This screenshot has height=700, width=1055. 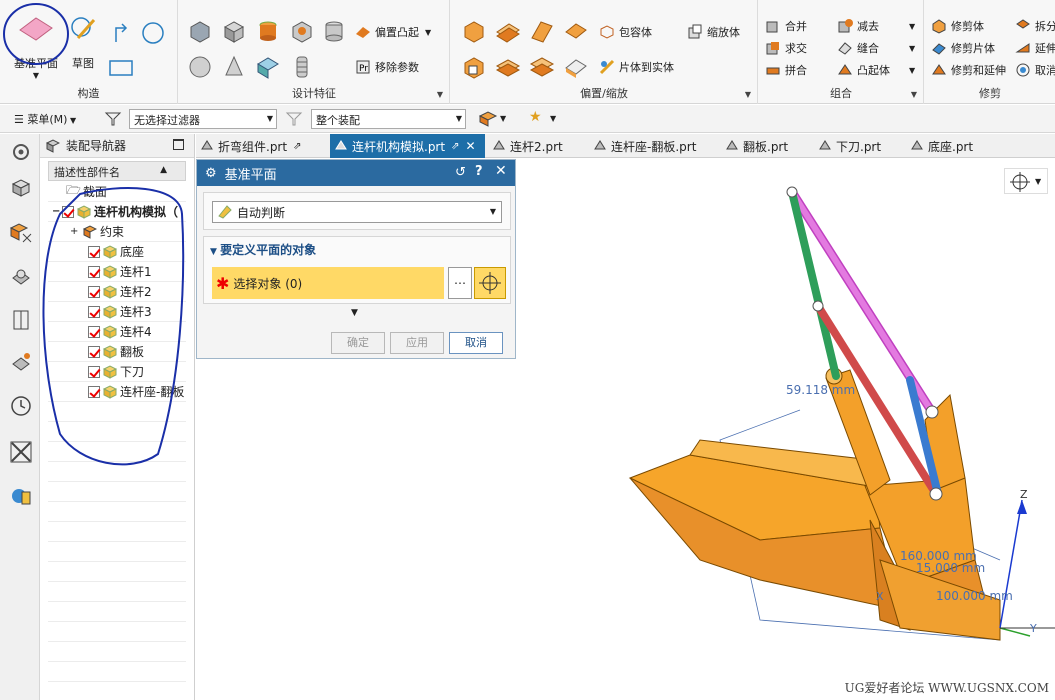 What do you see at coordinates (974, 596) in the screenshot?
I see `dimension-label: 100.000 mm` at bounding box center [974, 596].